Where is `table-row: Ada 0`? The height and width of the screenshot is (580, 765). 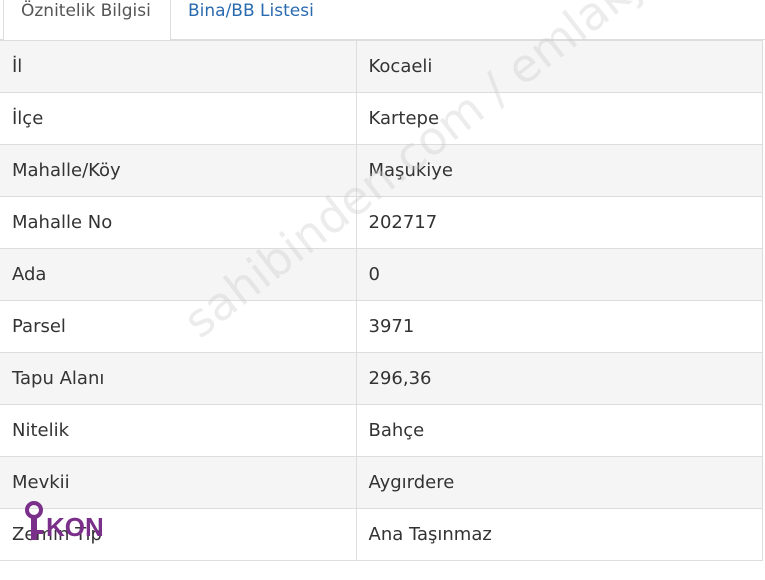
table-row: Ada 0 is located at coordinates (381, 274).